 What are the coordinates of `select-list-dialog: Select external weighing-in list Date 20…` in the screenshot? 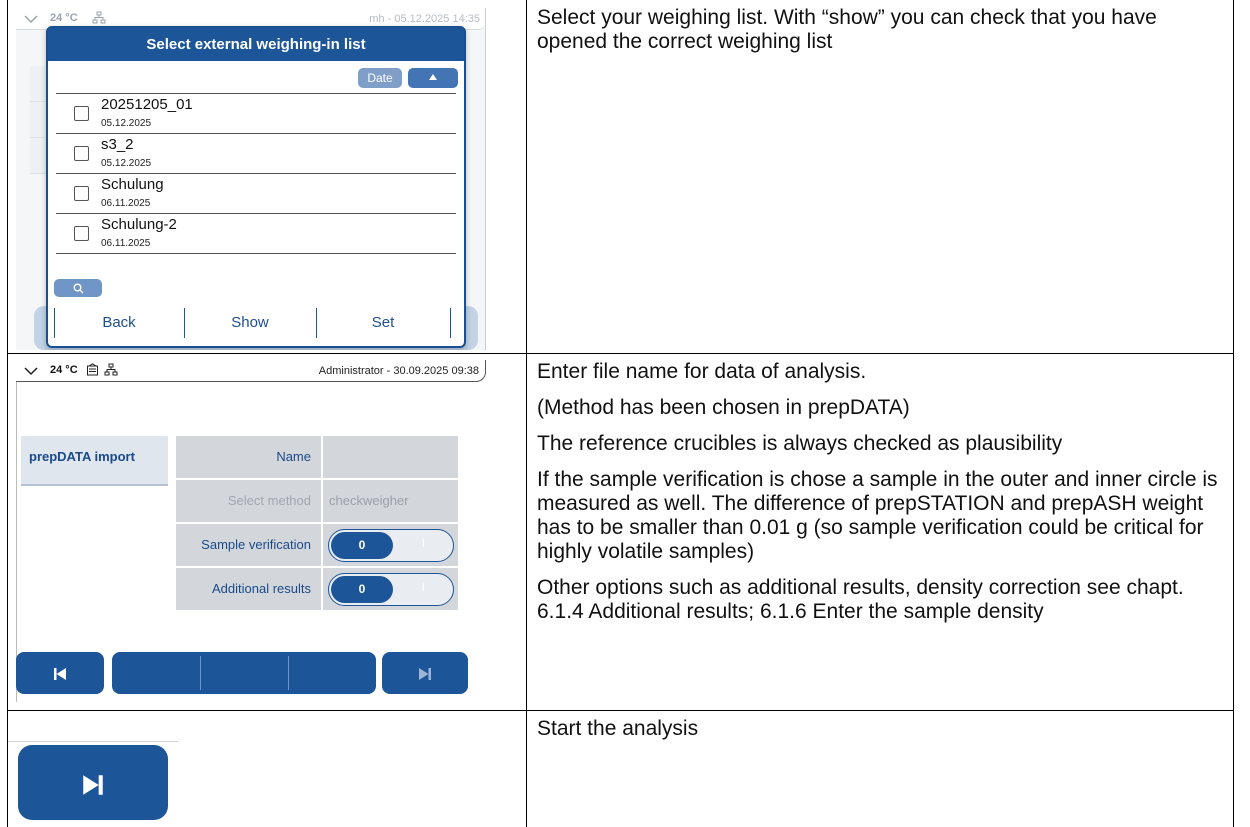 It's located at (256, 187).